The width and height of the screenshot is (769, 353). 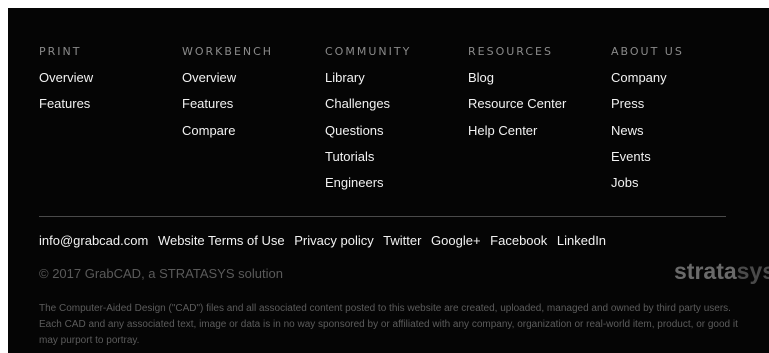 What do you see at coordinates (60, 51) in the screenshot?
I see `column-heading-print: PRINT` at bounding box center [60, 51].